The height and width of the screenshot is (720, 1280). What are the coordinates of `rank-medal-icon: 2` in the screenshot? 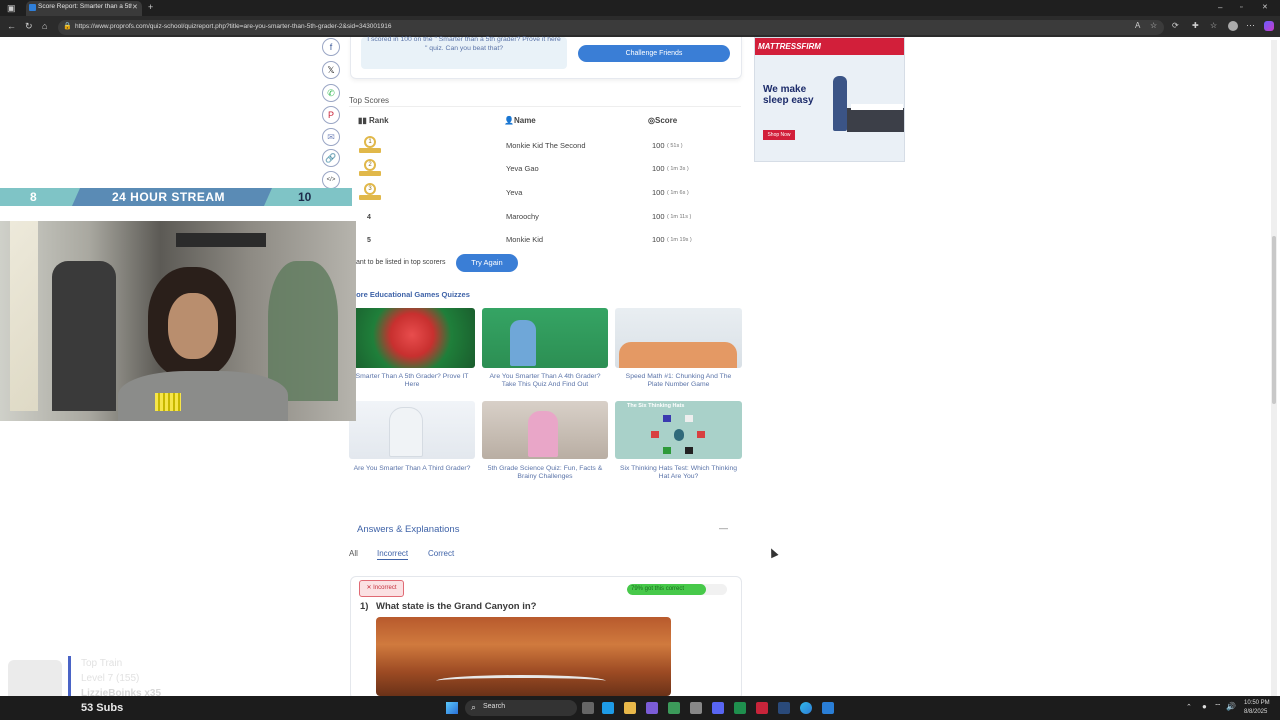 It's located at (370, 169).